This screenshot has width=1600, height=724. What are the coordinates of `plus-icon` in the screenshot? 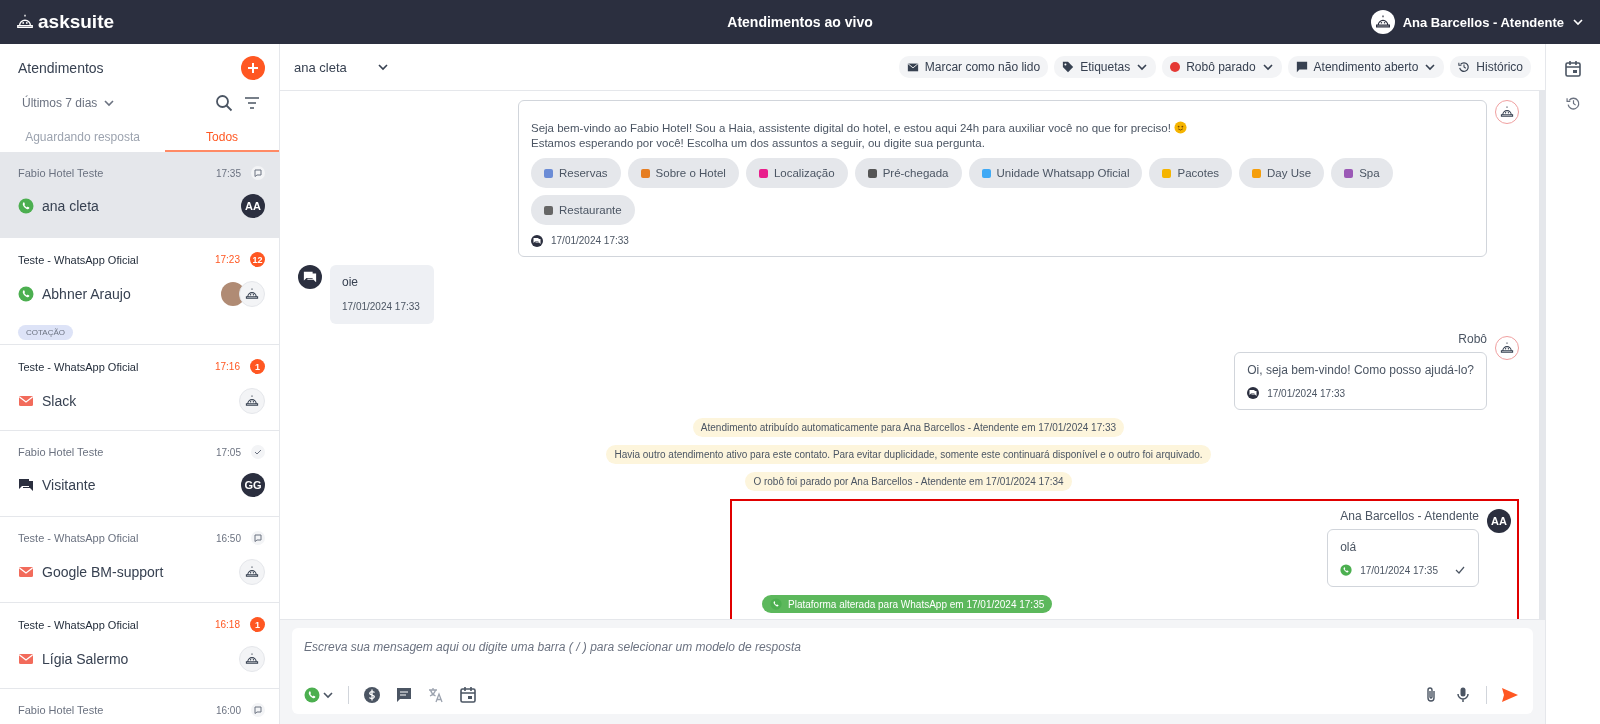 It's located at (253, 68).